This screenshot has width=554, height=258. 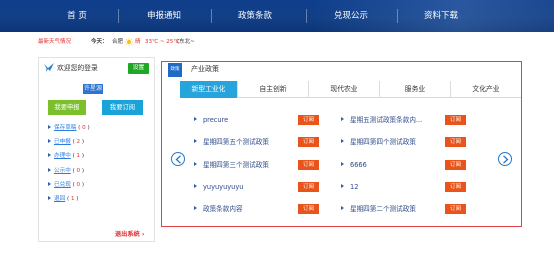 I want to click on status-link: 退回, so click(x=59, y=199).